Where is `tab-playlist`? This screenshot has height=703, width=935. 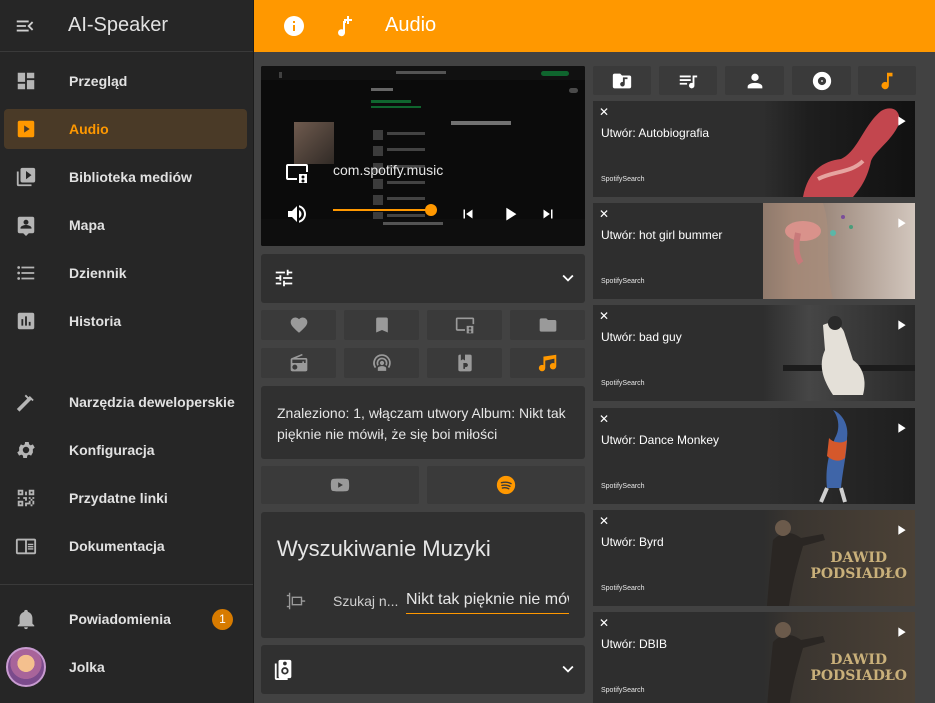
tab-playlist is located at coordinates (688, 80).